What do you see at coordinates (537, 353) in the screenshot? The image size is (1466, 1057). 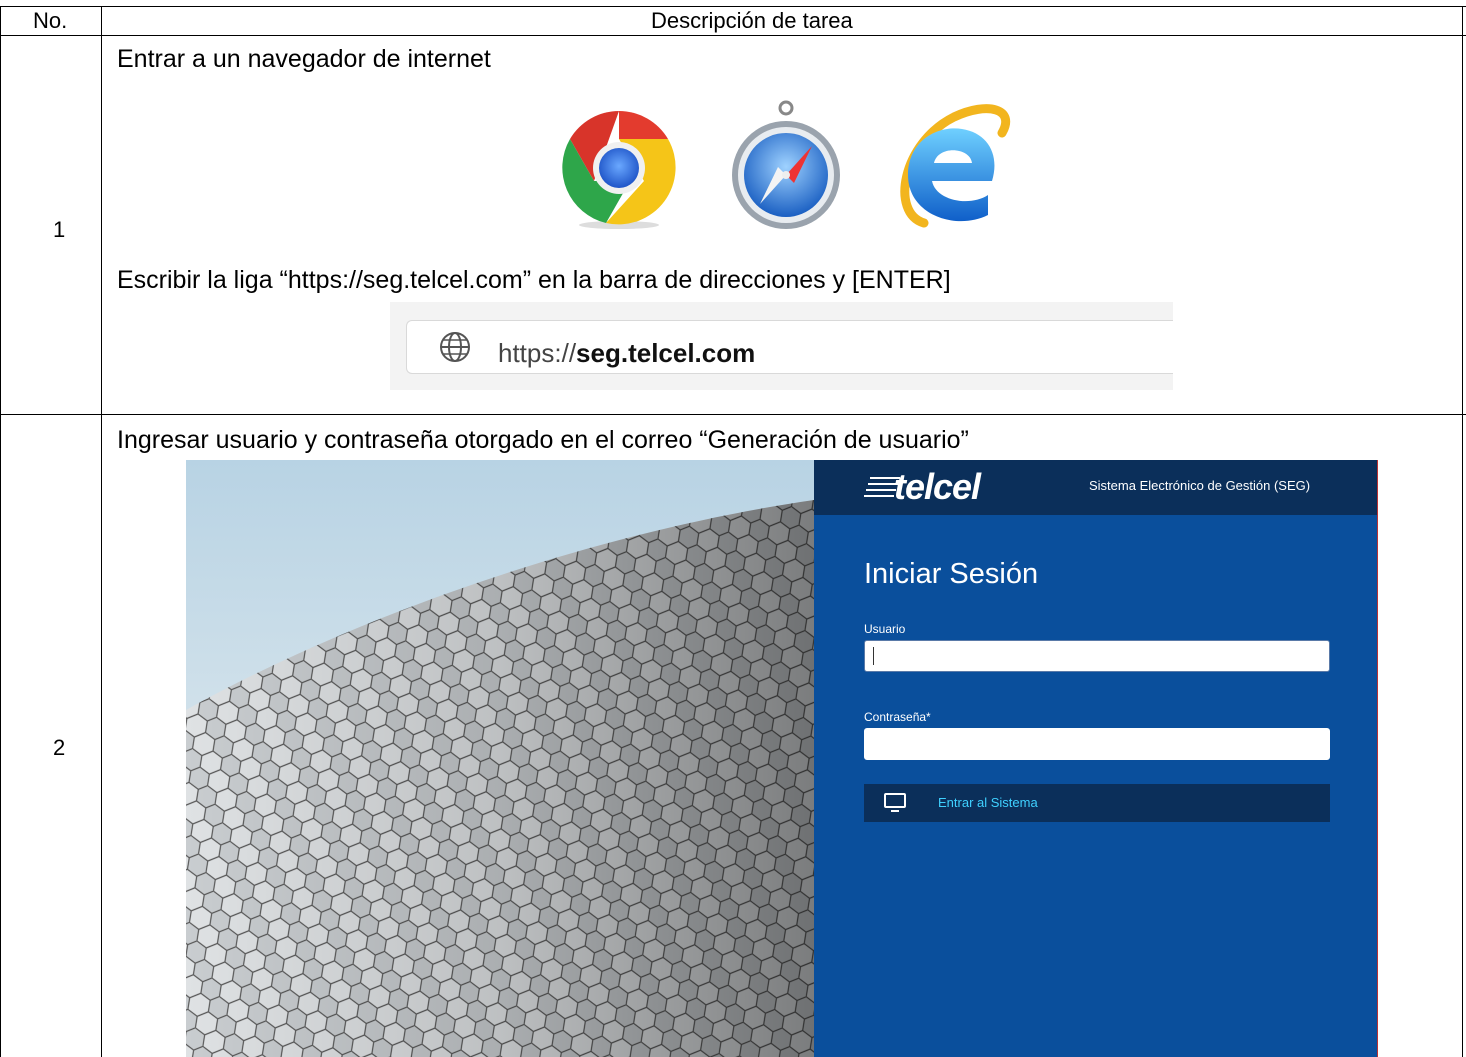 I see `url-prefix: https://` at bounding box center [537, 353].